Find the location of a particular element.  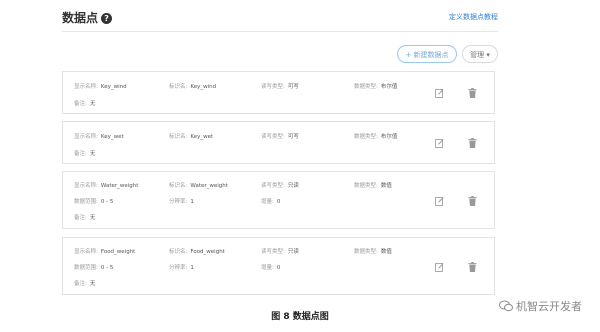

display-name-field: 显示名称: Water_weight is located at coordinates (106, 185).